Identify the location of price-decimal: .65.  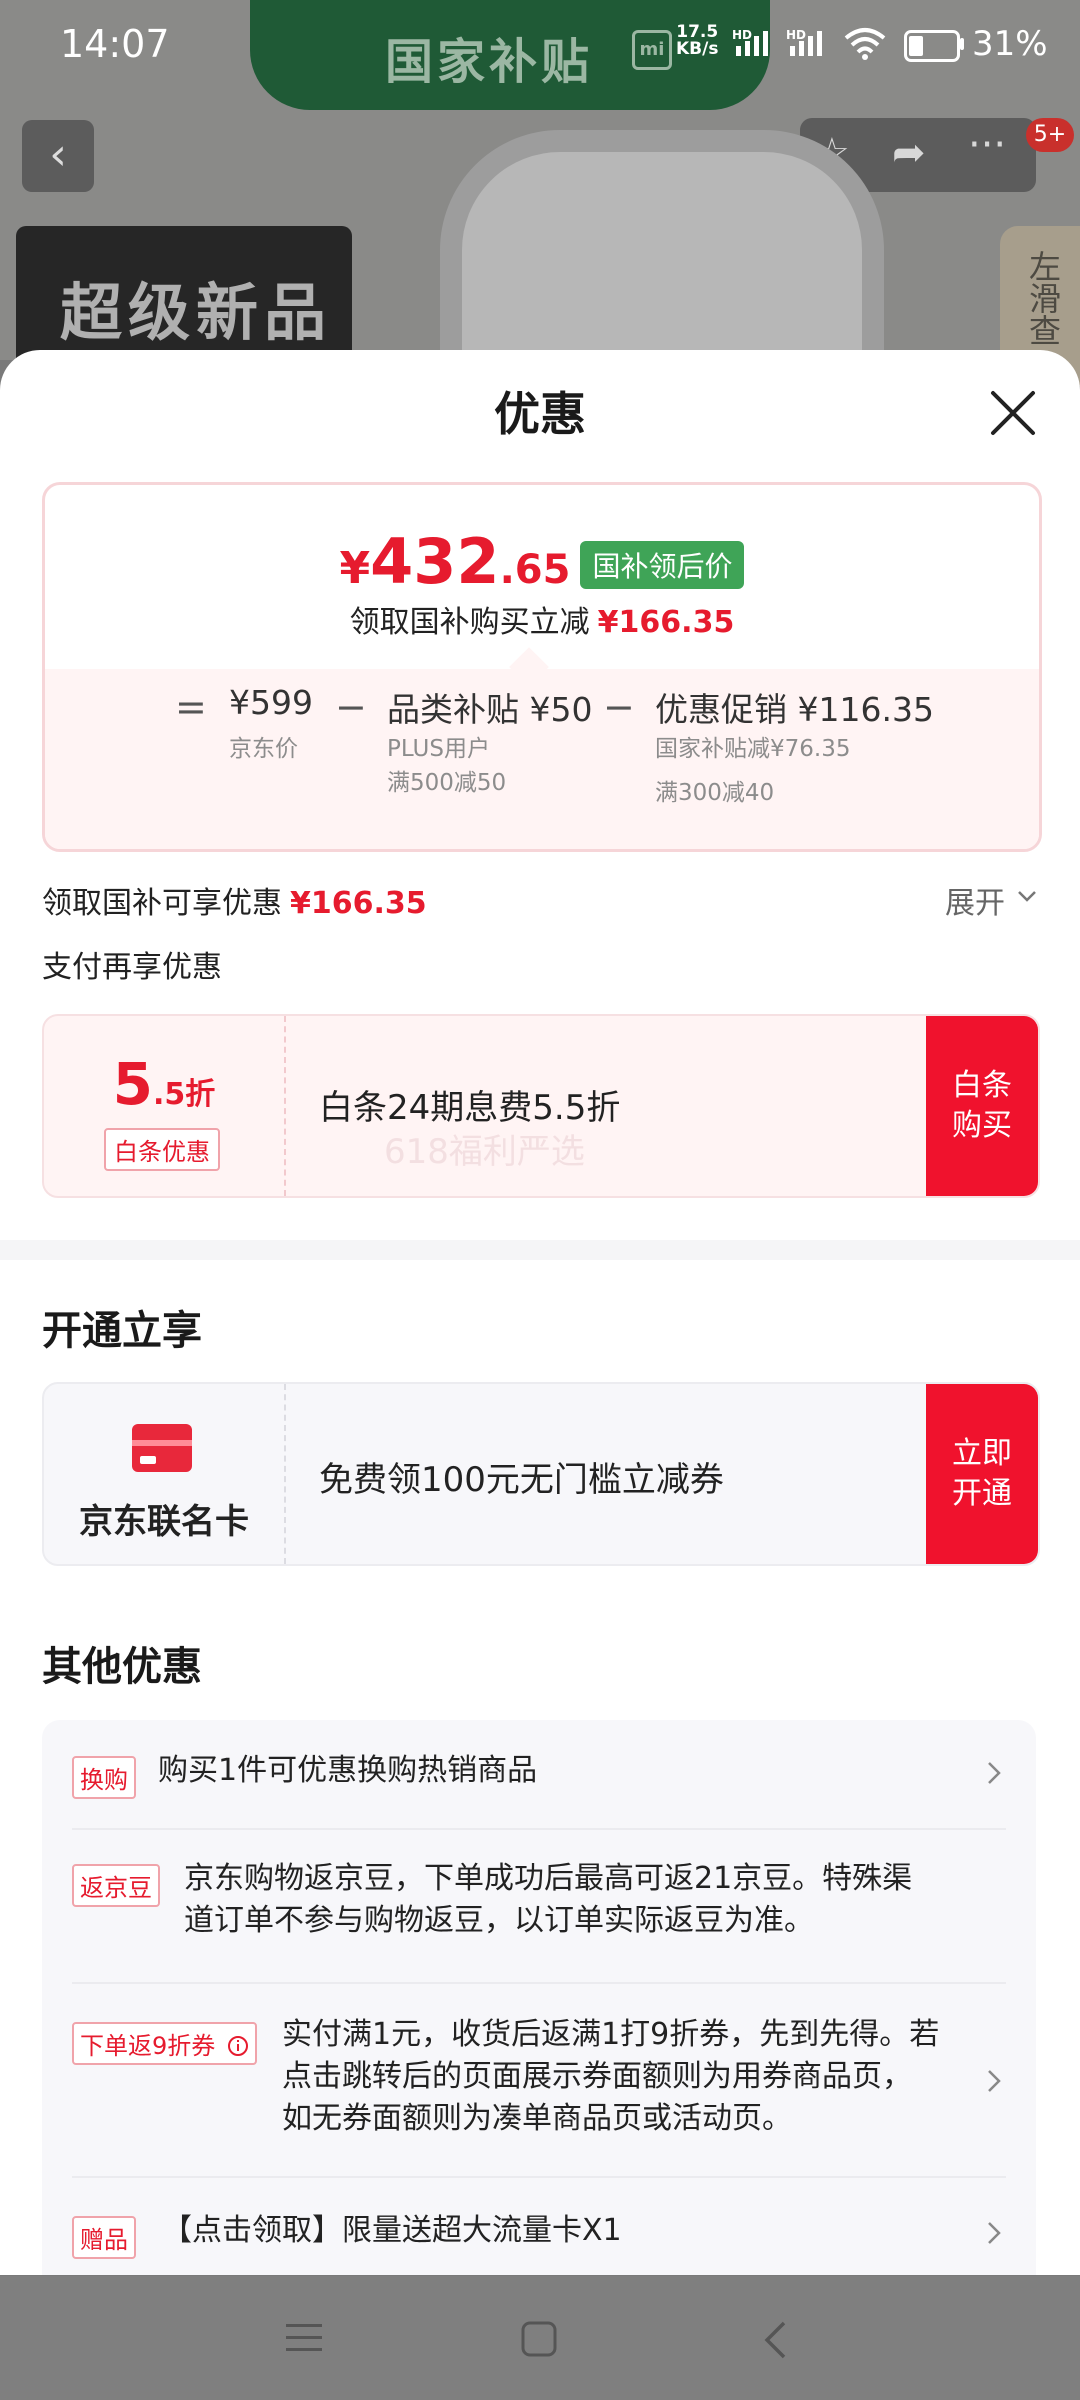
(535, 570).